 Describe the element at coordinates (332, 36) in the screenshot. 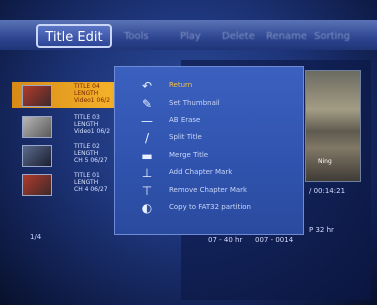

I see `tab-sorting: Sorting` at that location.